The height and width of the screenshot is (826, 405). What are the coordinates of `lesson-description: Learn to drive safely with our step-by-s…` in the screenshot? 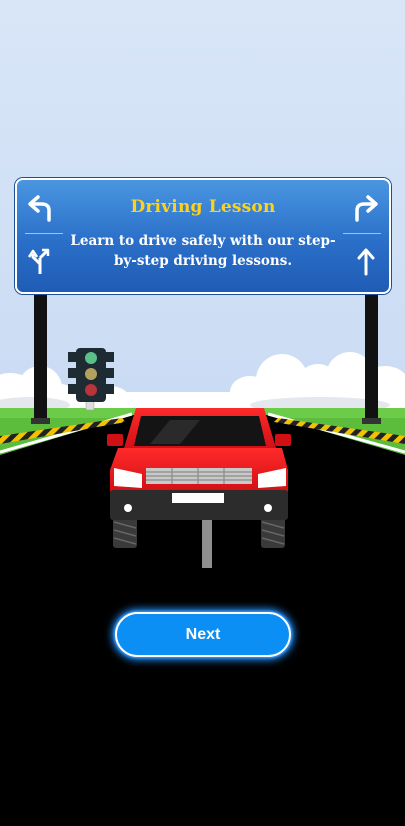 It's located at (203, 251).